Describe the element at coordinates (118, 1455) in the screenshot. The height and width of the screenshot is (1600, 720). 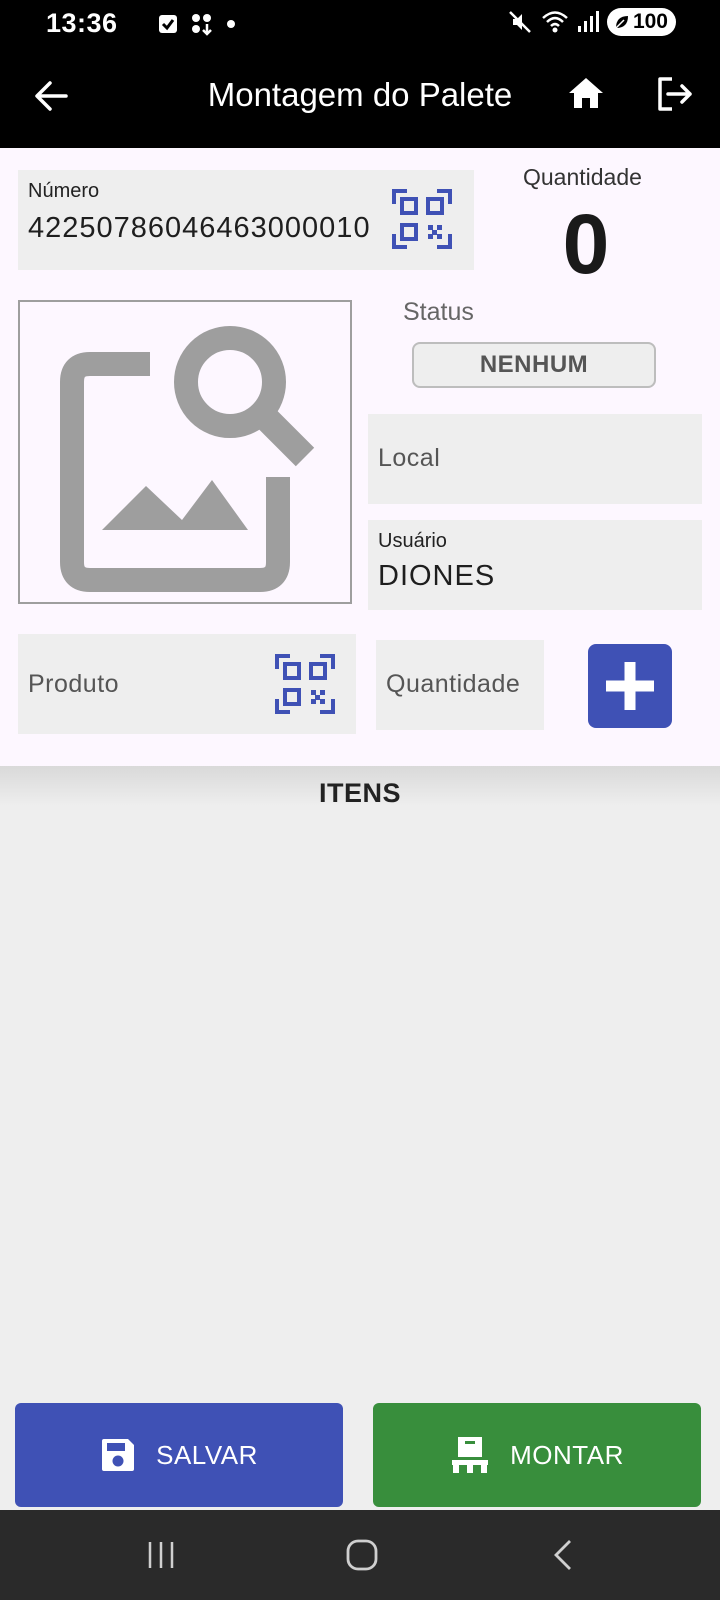
I see `save-icon` at that location.